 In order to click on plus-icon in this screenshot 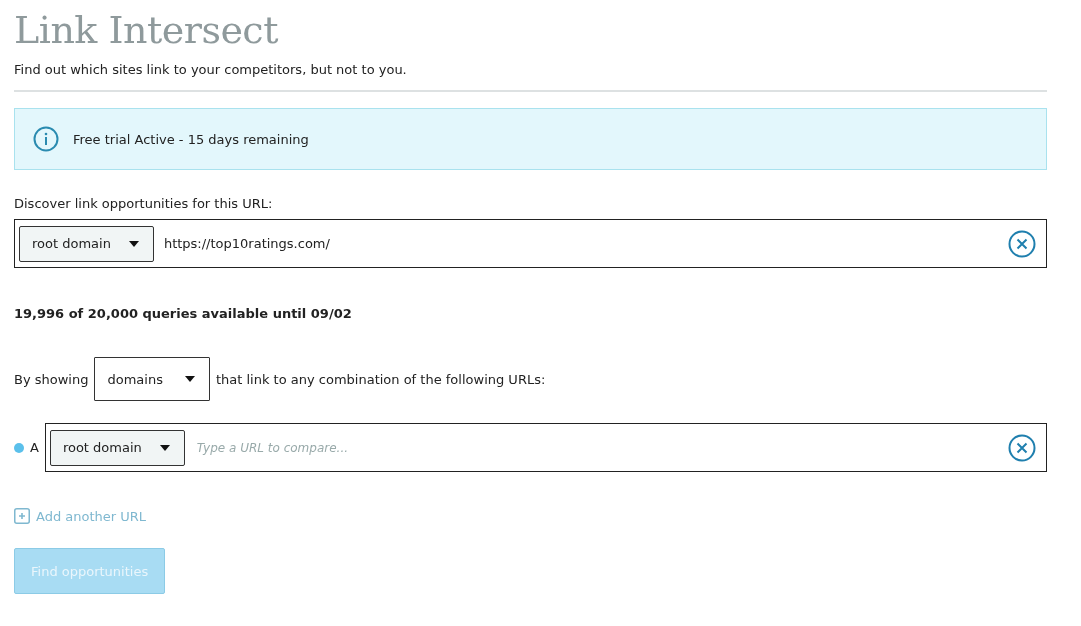, I will do `click(22, 516)`.